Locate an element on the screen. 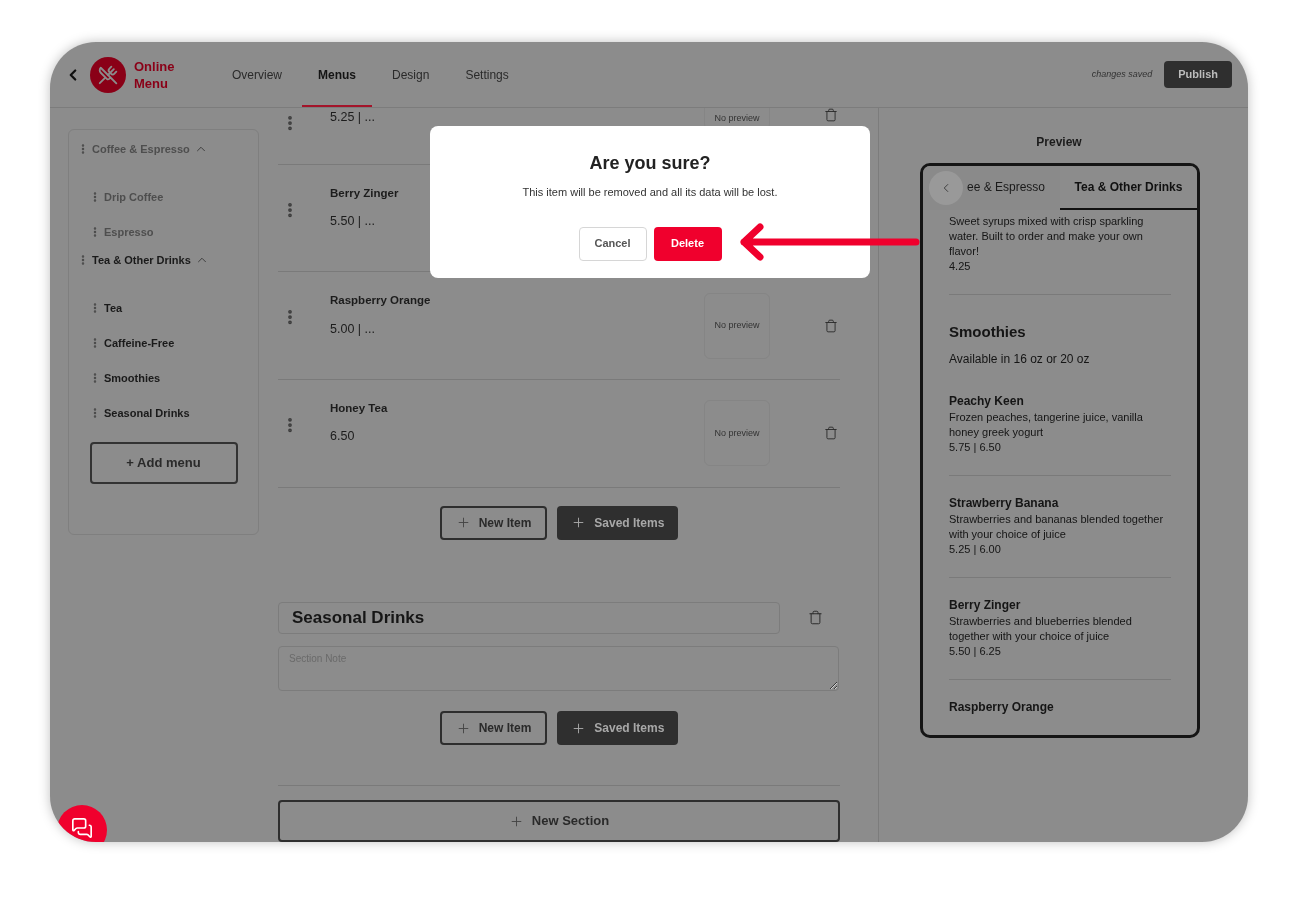 The image size is (1300, 900). section-note: Available in 16 oz or 20 oz is located at coordinates (1020, 359).